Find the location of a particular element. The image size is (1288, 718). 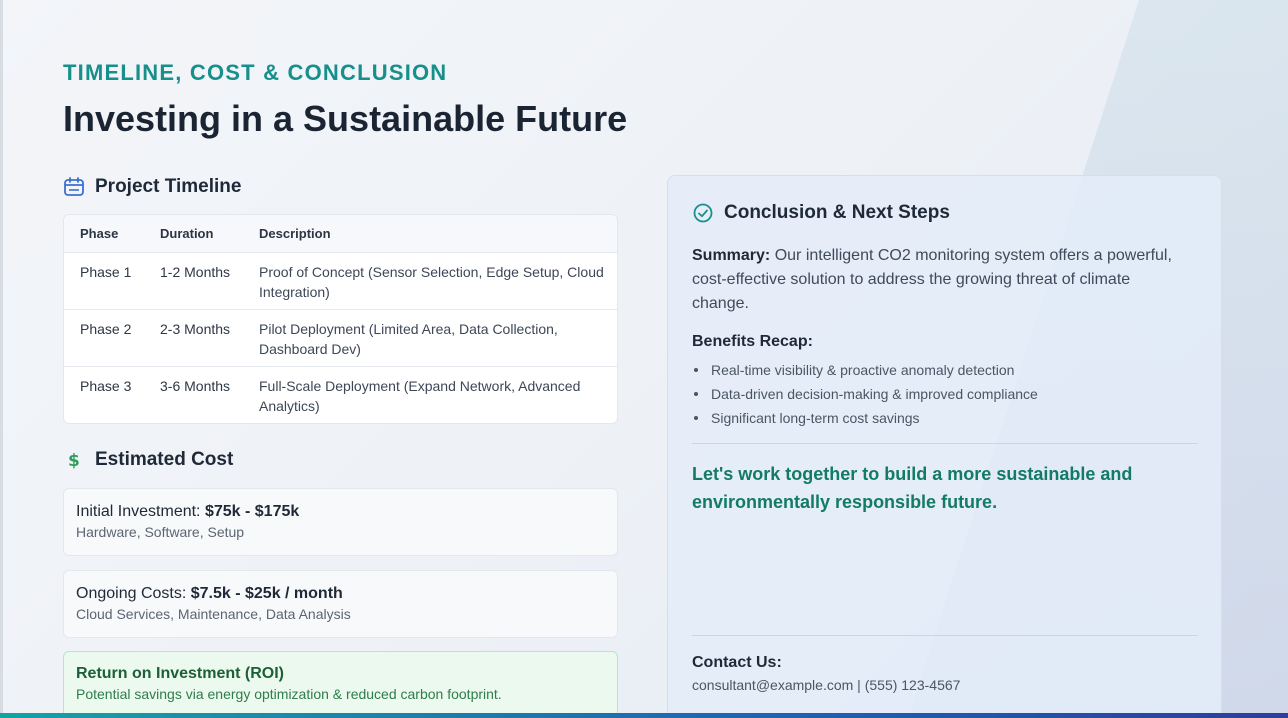

left-edge is located at coordinates (1, 359).